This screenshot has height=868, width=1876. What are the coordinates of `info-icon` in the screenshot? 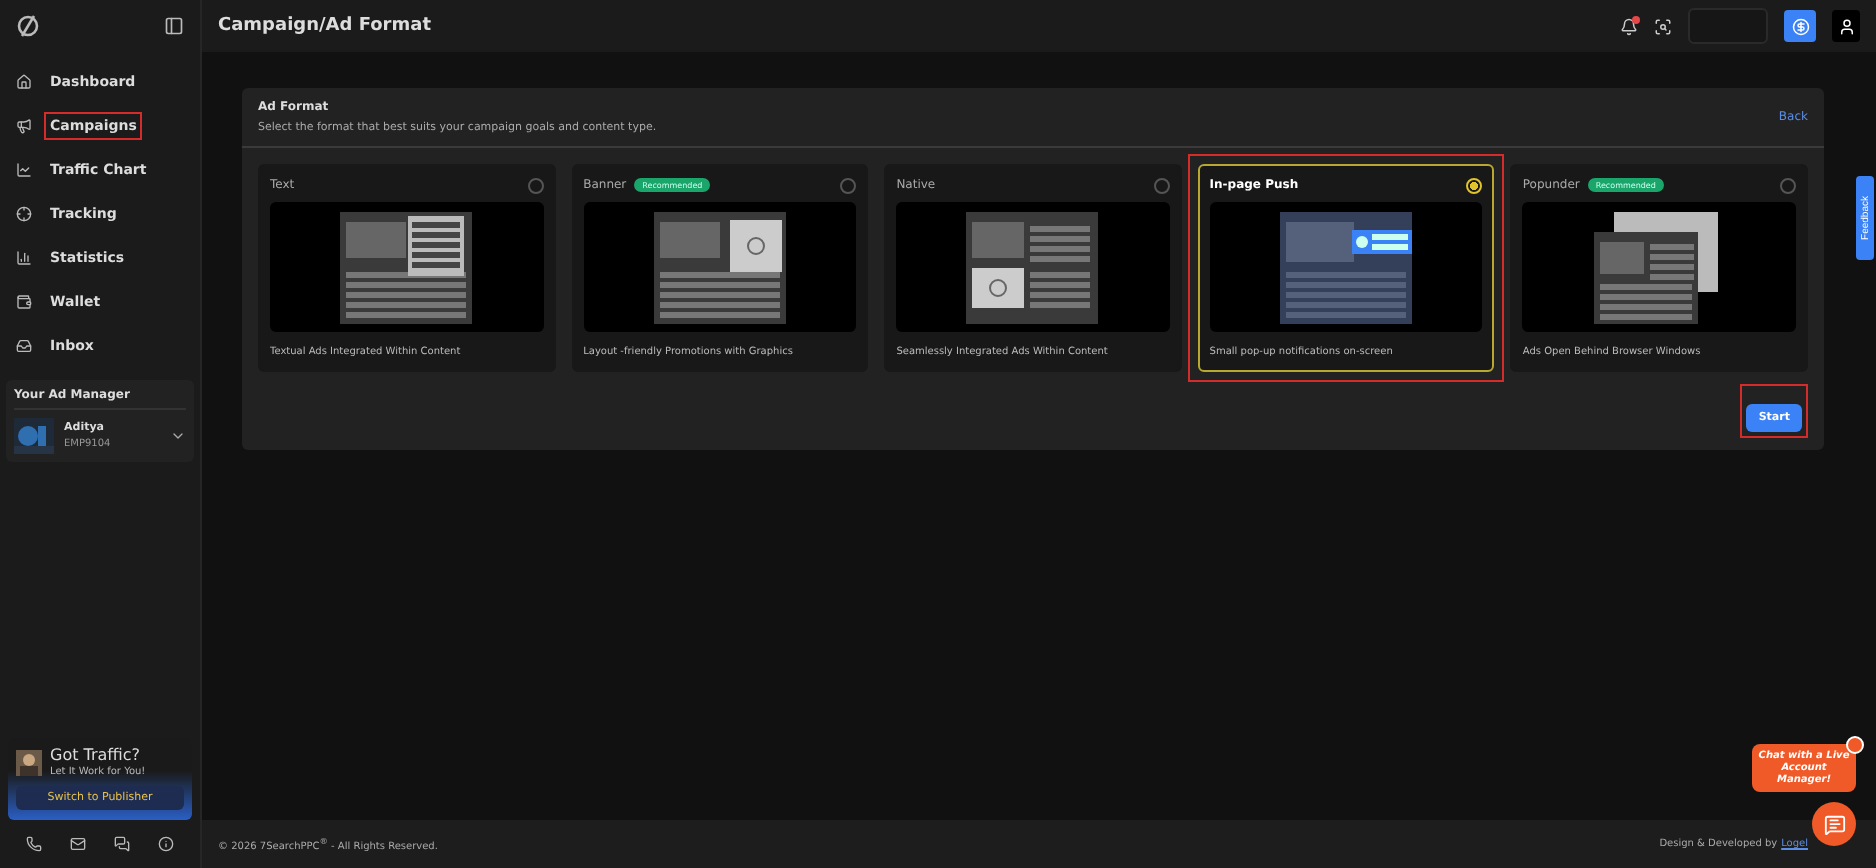 It's located at (166, 844).